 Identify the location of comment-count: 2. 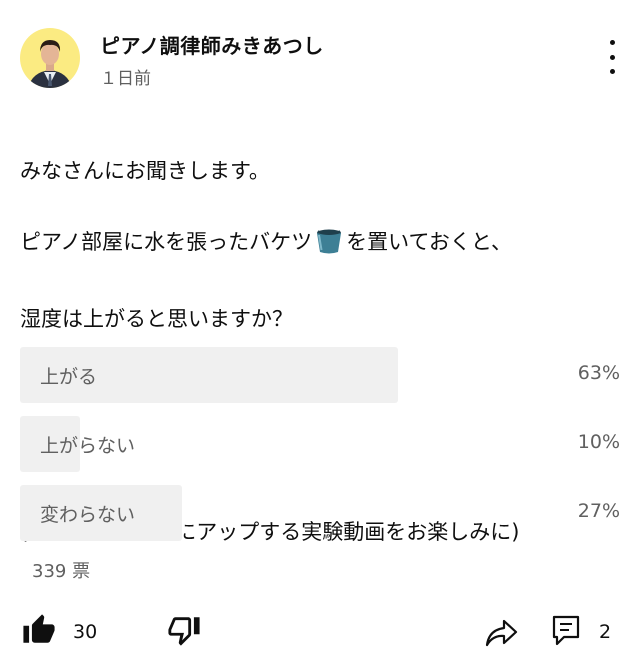
(605, 632).